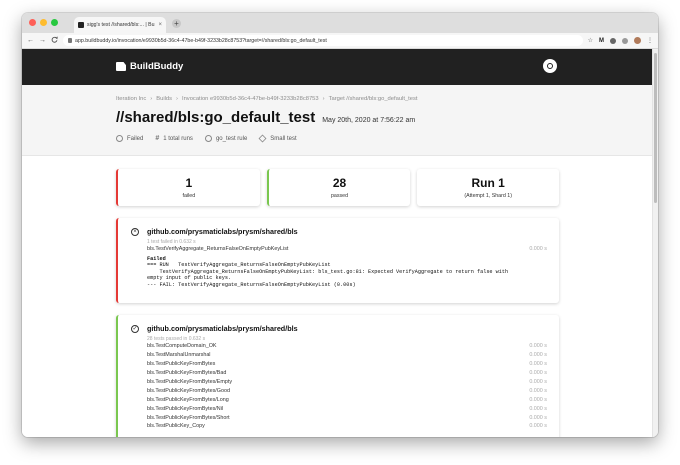  Describe the element at coordinates (178, 138) in the screenshot. I see `runs-text: 1 total runs` at that location.